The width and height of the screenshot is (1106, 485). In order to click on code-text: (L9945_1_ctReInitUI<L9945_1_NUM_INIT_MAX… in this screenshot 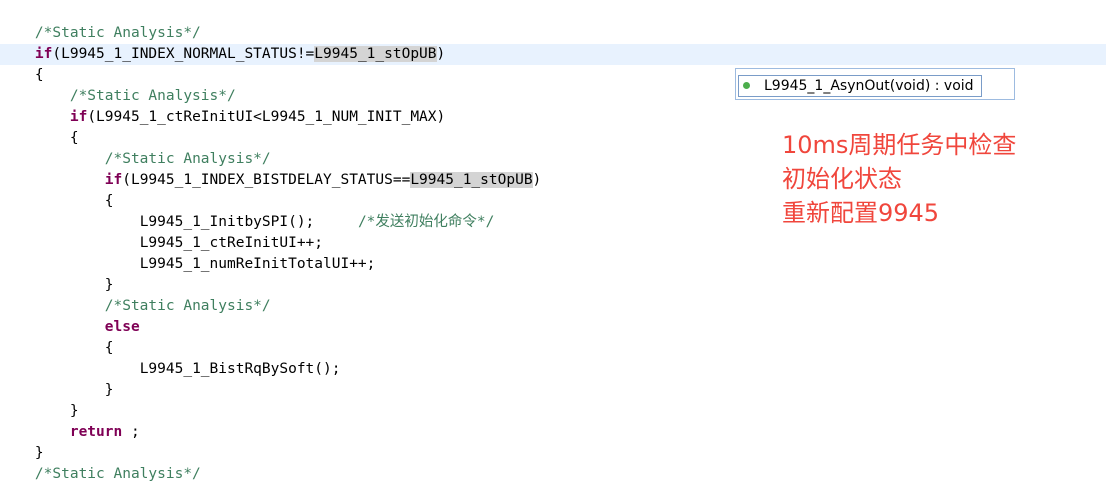, I will do `click(266, 117)`.